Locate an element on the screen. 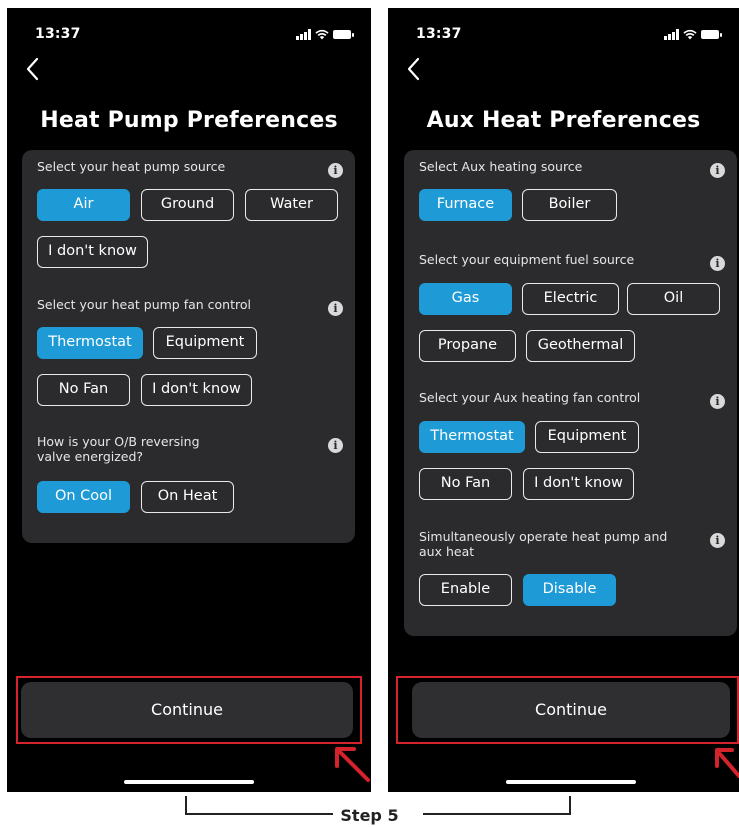  option-water: Water is located at coordinates (291, 205).